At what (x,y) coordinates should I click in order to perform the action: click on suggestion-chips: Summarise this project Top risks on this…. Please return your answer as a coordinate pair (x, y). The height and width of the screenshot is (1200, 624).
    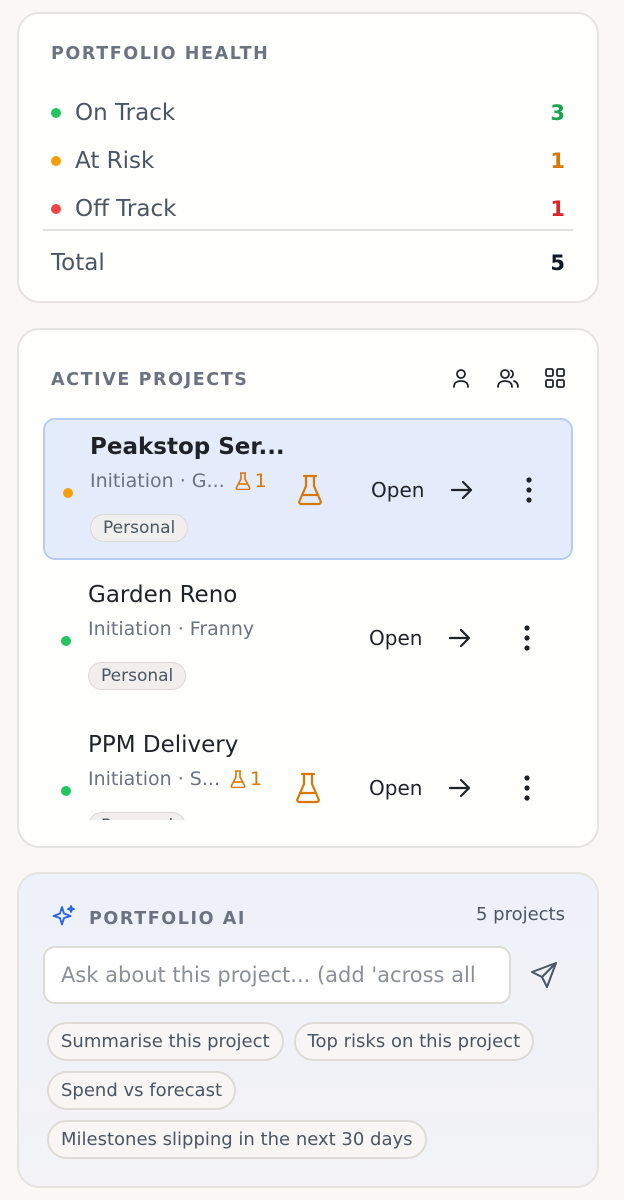
    Looking at the image, I should click on (312, 1095).